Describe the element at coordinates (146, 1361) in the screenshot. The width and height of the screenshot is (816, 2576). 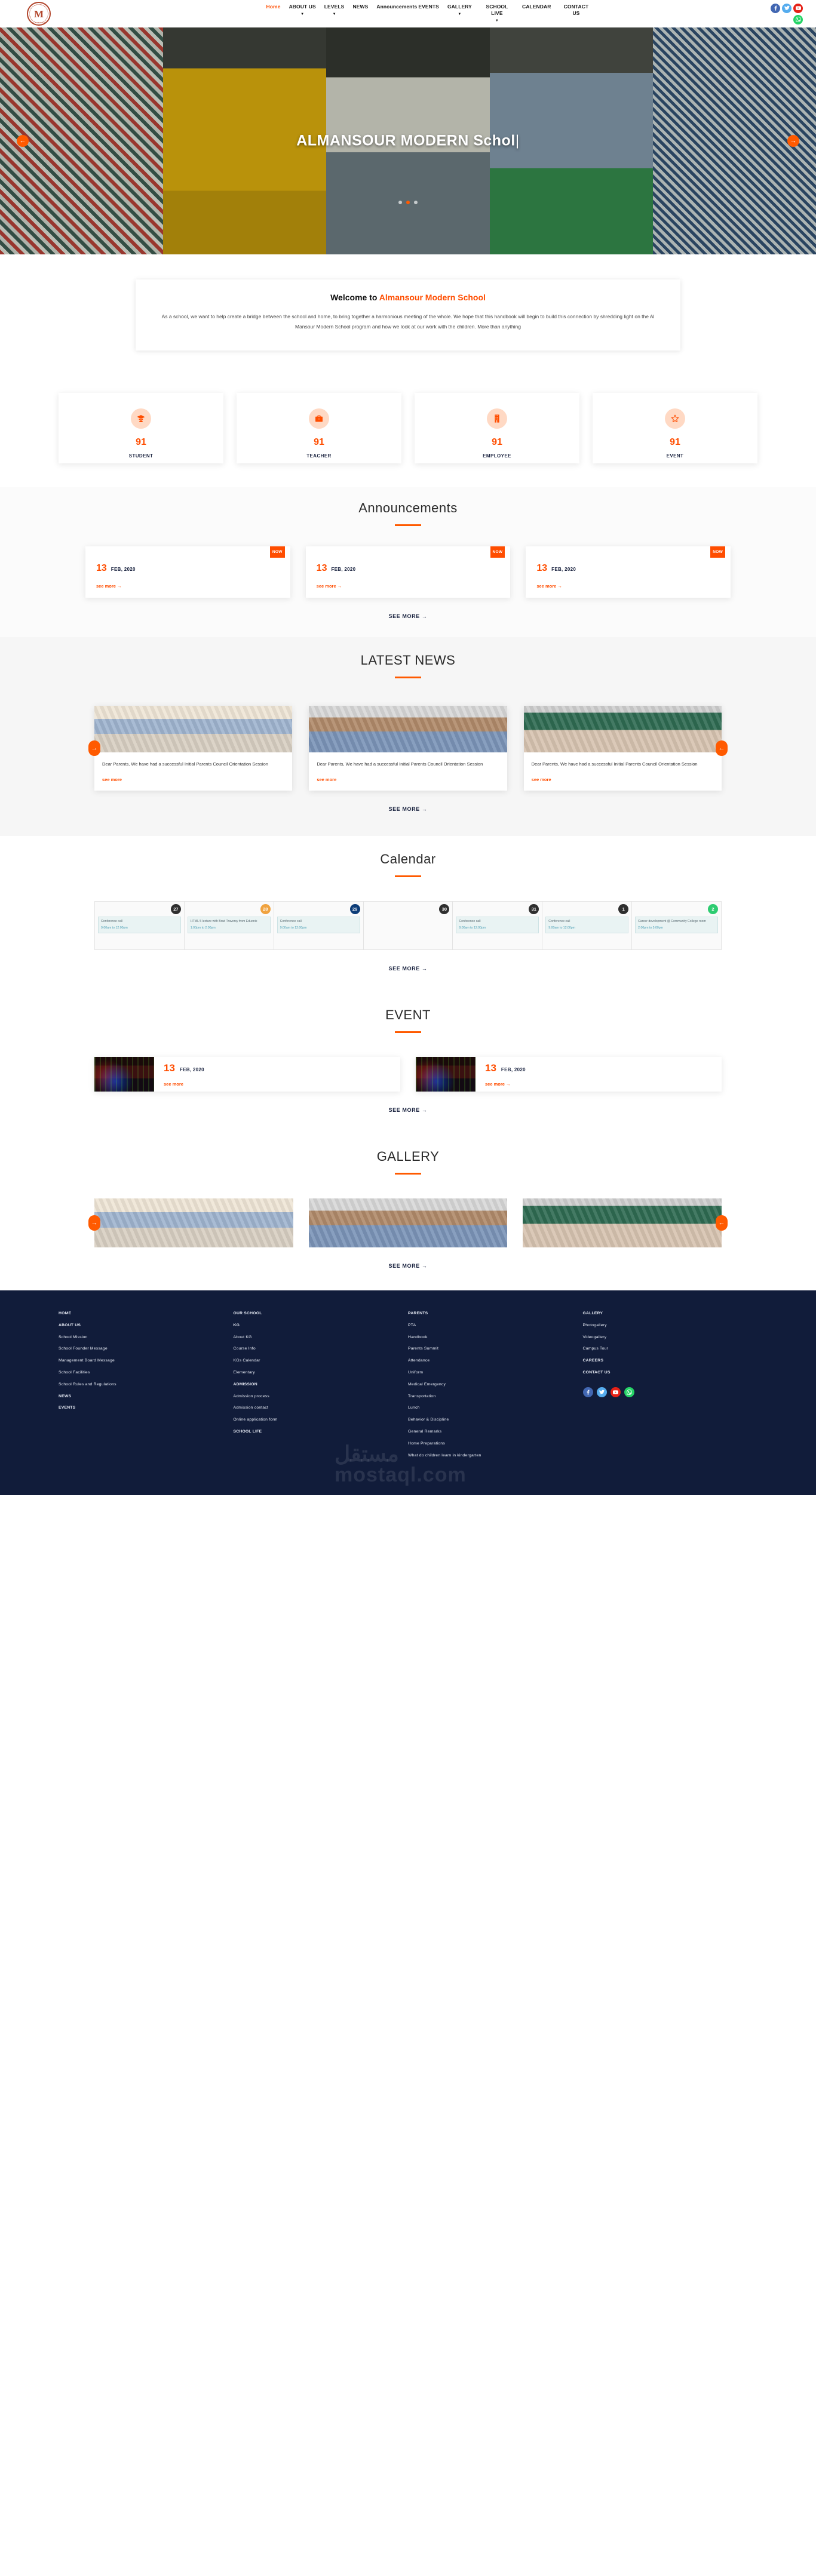
I see `footer-link-management-board-message: Management Board Message` at that location.